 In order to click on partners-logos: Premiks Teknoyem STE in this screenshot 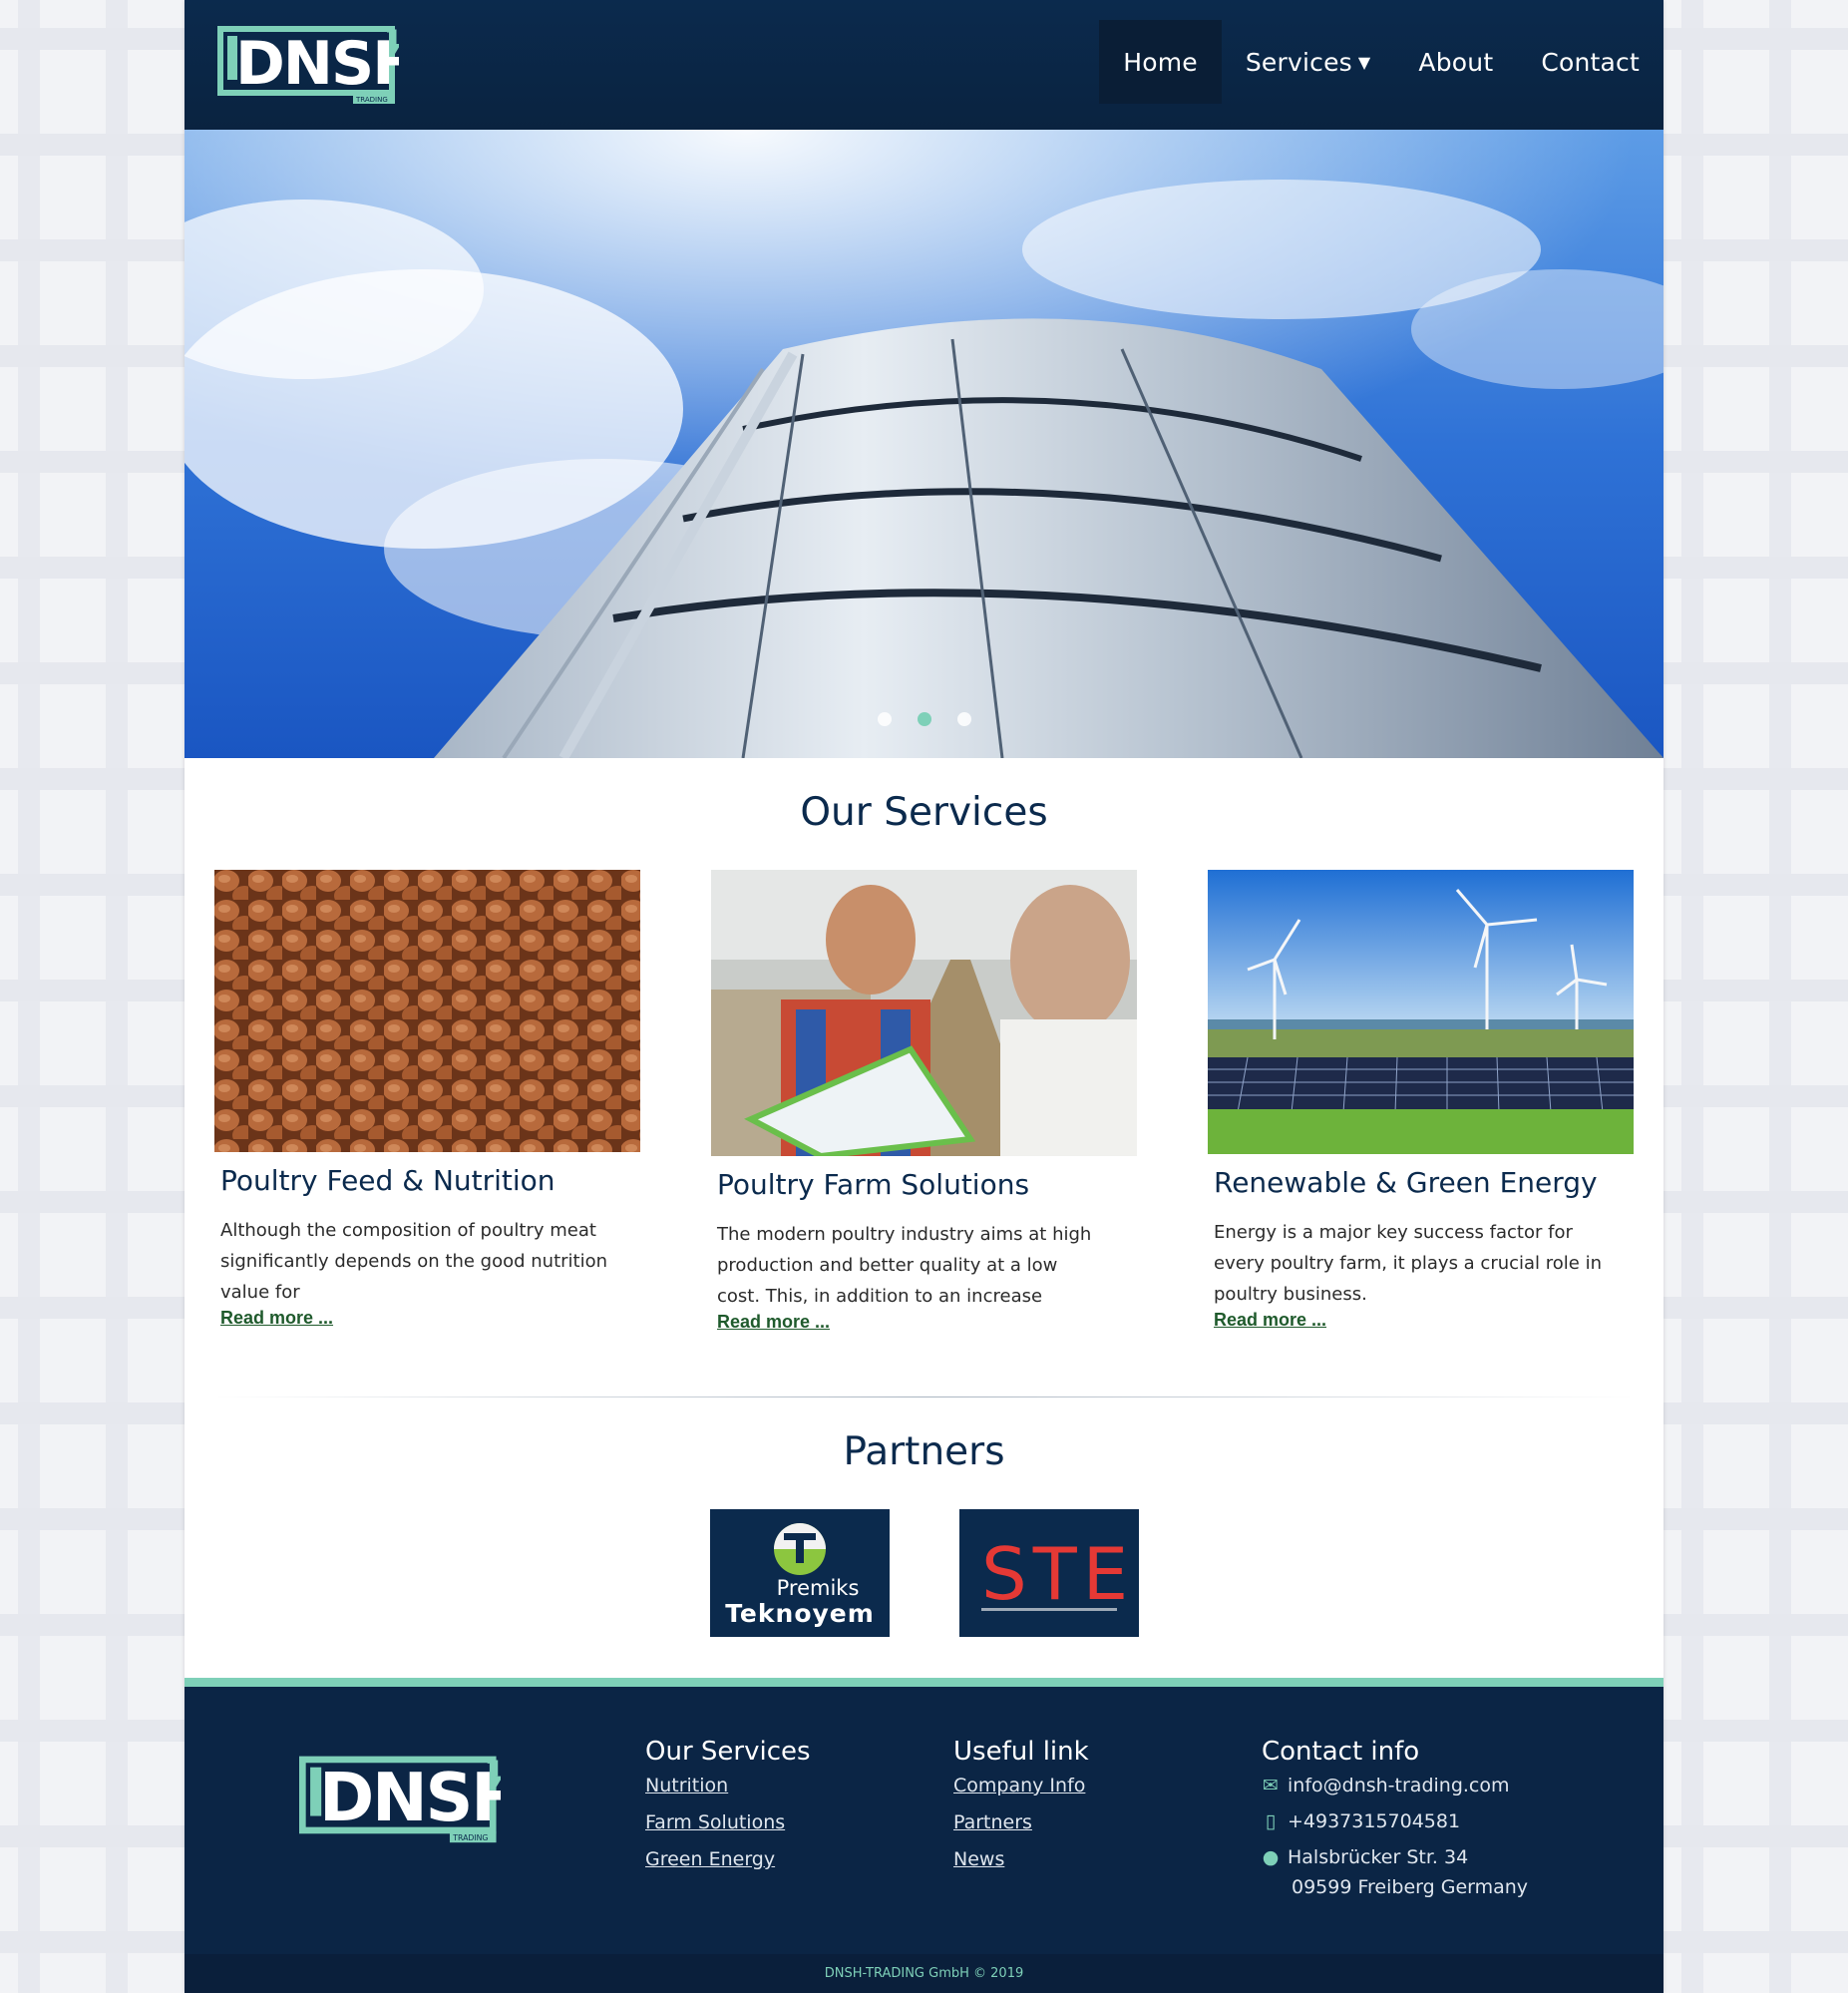, I will do `click(924, 1573)`.